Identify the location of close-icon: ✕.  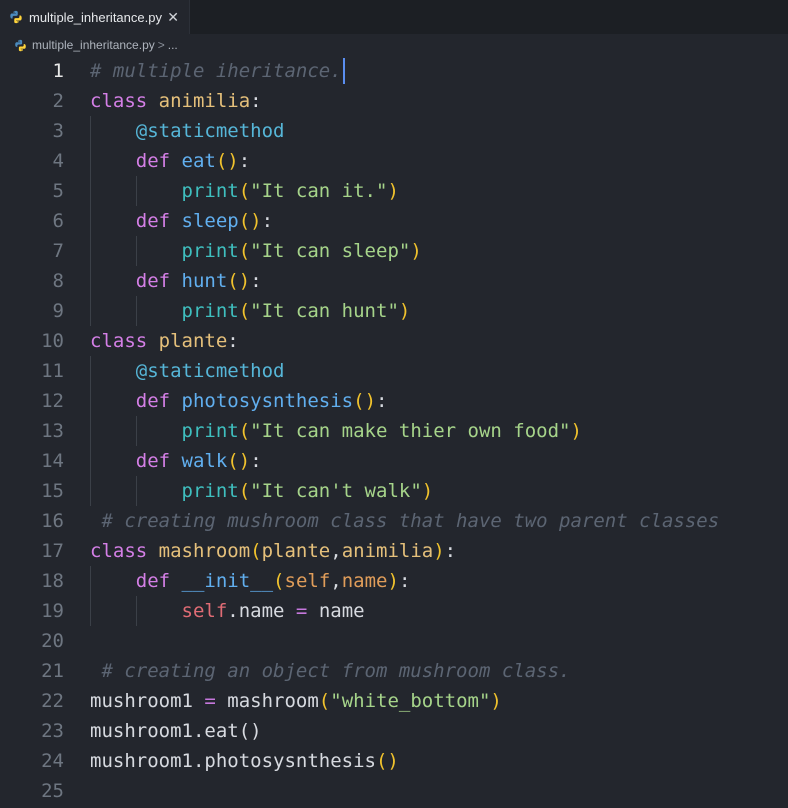
(173, 17).